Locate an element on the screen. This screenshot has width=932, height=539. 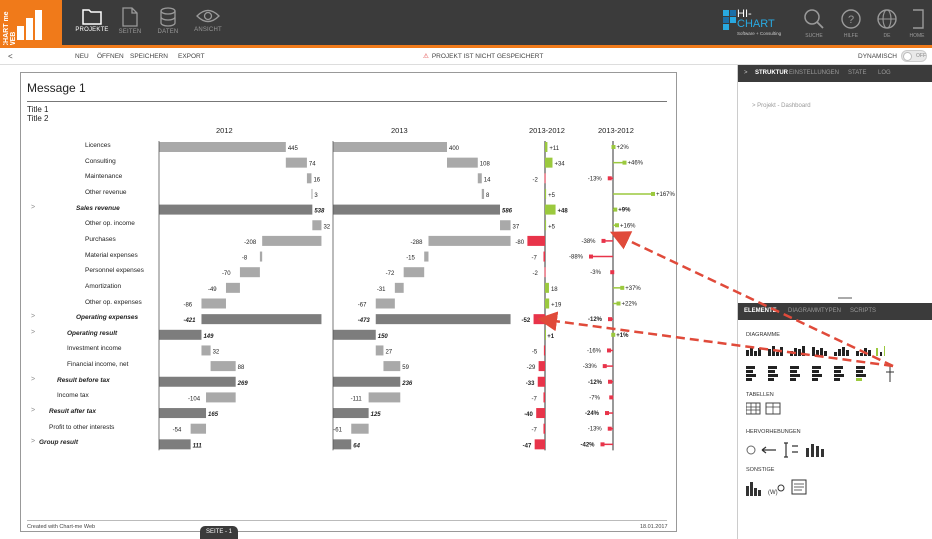
variance-label: -47 is located at coordinates (527, 446).